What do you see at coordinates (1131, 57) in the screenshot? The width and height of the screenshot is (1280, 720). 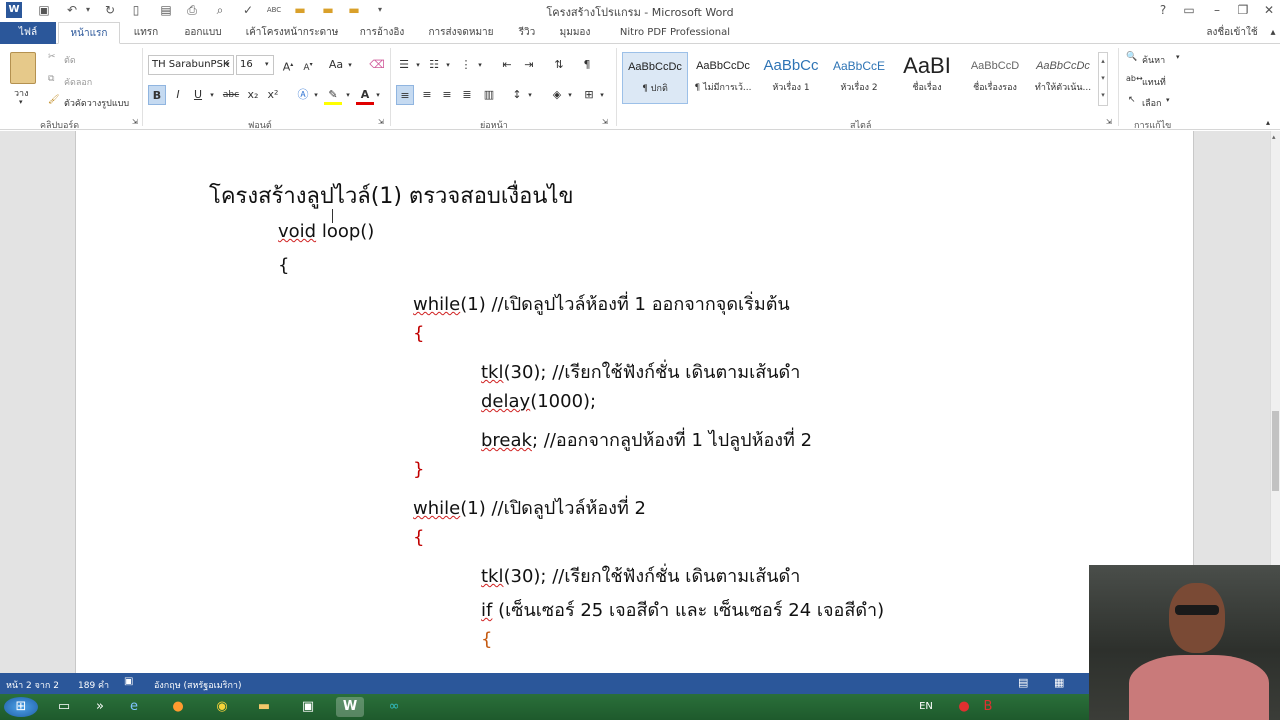 I see `find-icon: 🔍` at bounding box center [1131, 57].